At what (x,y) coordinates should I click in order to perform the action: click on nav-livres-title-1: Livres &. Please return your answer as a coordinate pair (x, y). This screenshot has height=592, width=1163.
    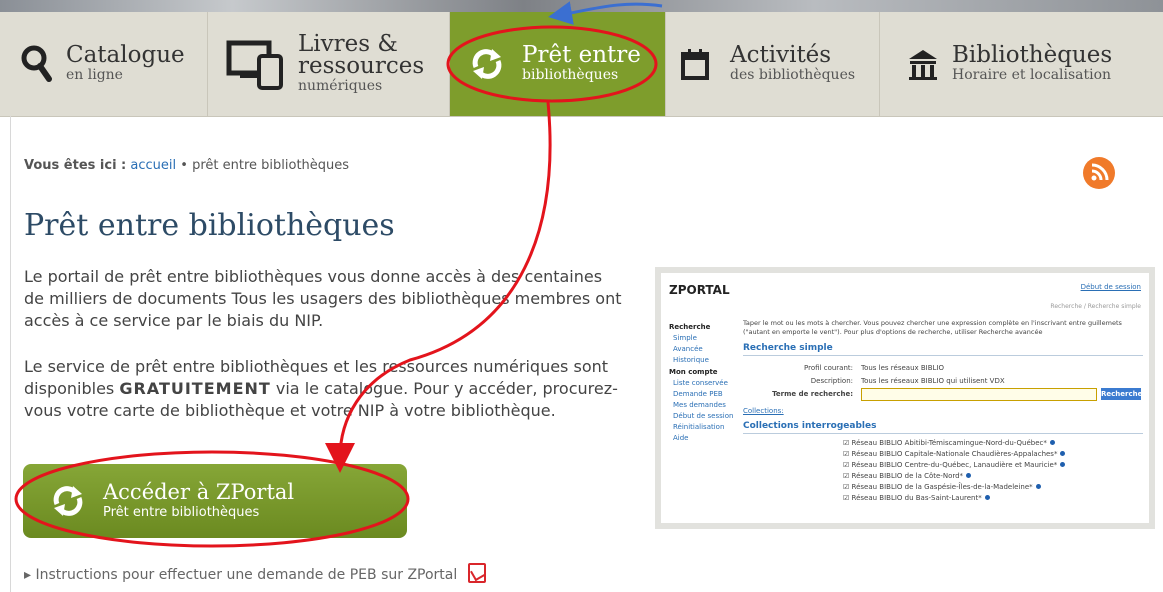
    Looking at the image, I should click on (348, 44).